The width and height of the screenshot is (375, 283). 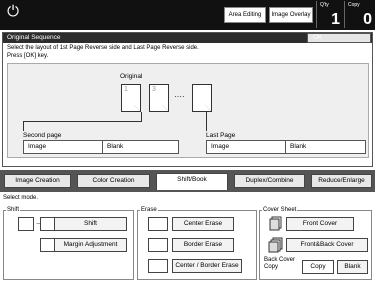 I want to click on last-page-blank-option: Blank, so click(x=325, y=147).